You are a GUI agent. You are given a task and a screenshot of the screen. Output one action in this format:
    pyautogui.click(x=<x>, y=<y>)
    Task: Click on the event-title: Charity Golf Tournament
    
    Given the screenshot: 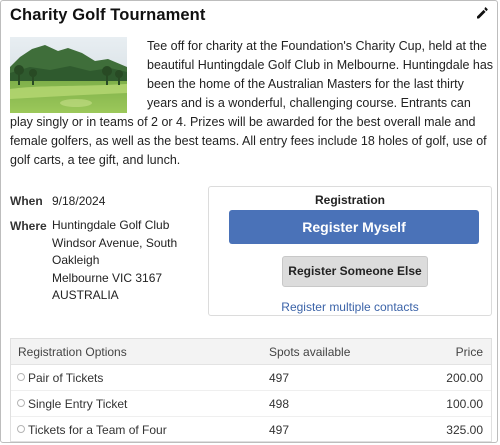 What is the action you would take?
    pyautogui.click(x=108, y=15)
    